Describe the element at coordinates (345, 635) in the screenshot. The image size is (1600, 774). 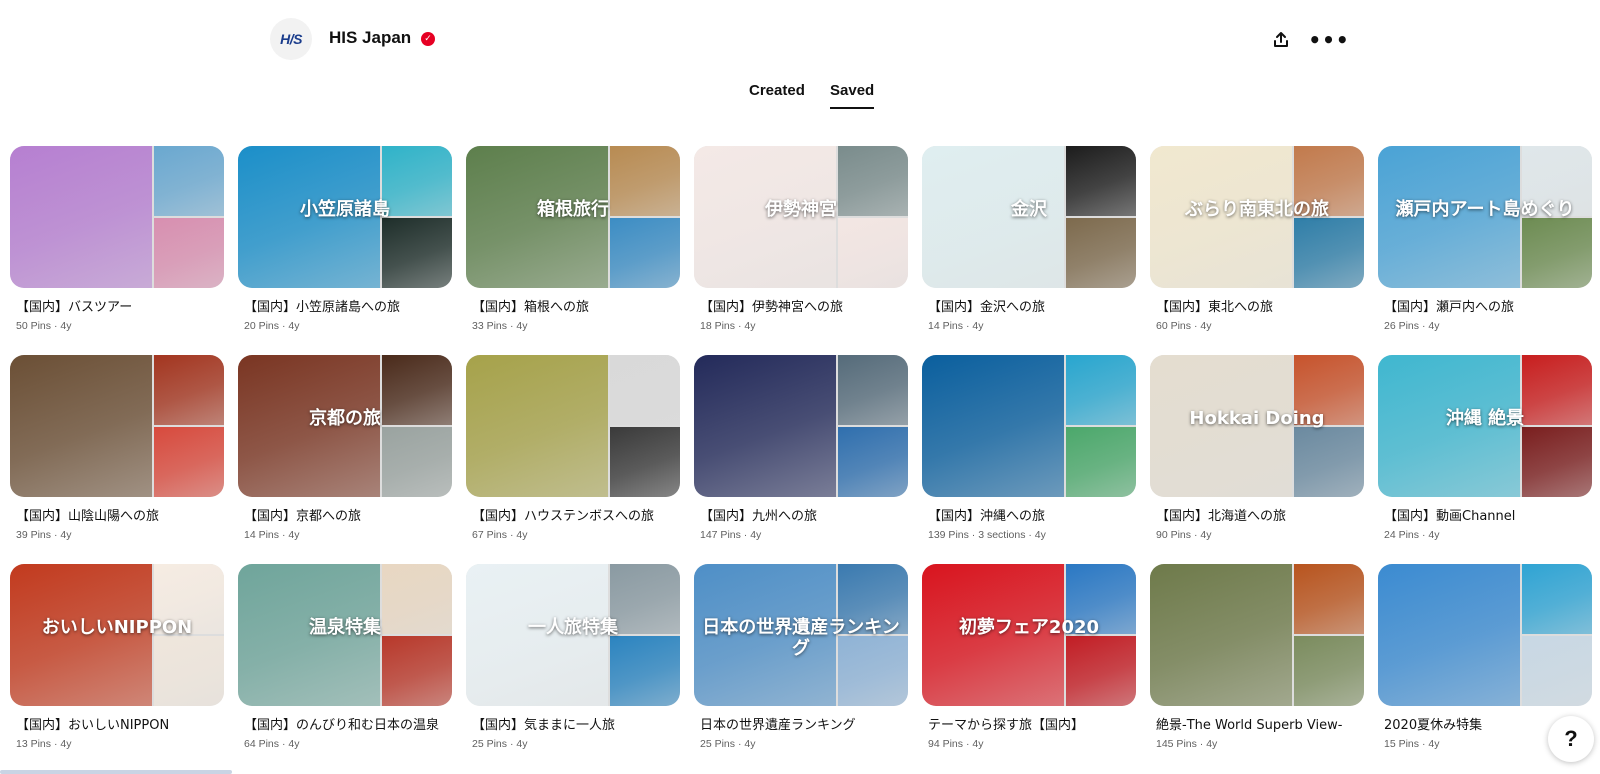
I see `board-cover: 温泉特集` at that location.